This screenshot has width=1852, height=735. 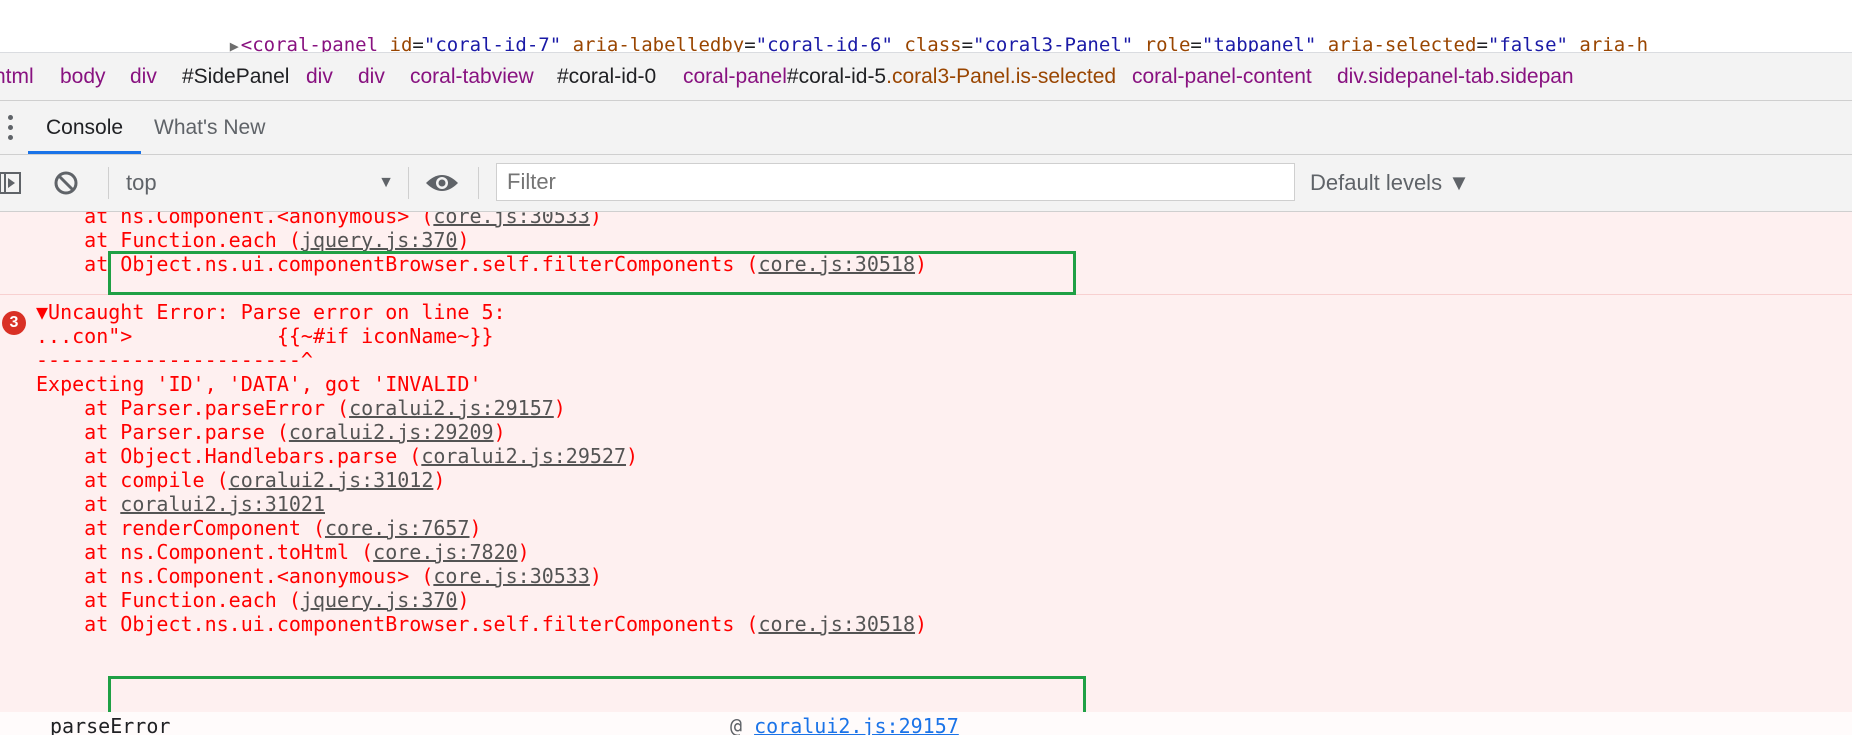 I want to click on console-toolbar: top ▼ Default levels ▼, so click(x=926, y=183).